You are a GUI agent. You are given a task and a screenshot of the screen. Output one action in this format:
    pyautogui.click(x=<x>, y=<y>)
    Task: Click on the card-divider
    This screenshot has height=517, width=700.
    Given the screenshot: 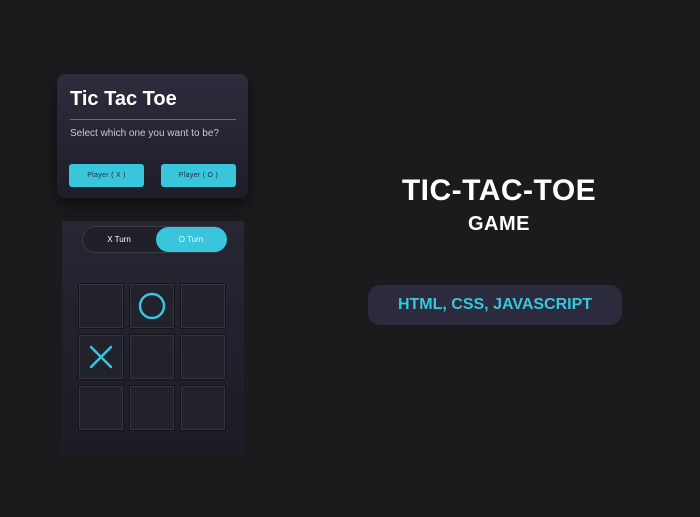 What is the action you would take?
    pyautogui.click(x=153, y=119)
    